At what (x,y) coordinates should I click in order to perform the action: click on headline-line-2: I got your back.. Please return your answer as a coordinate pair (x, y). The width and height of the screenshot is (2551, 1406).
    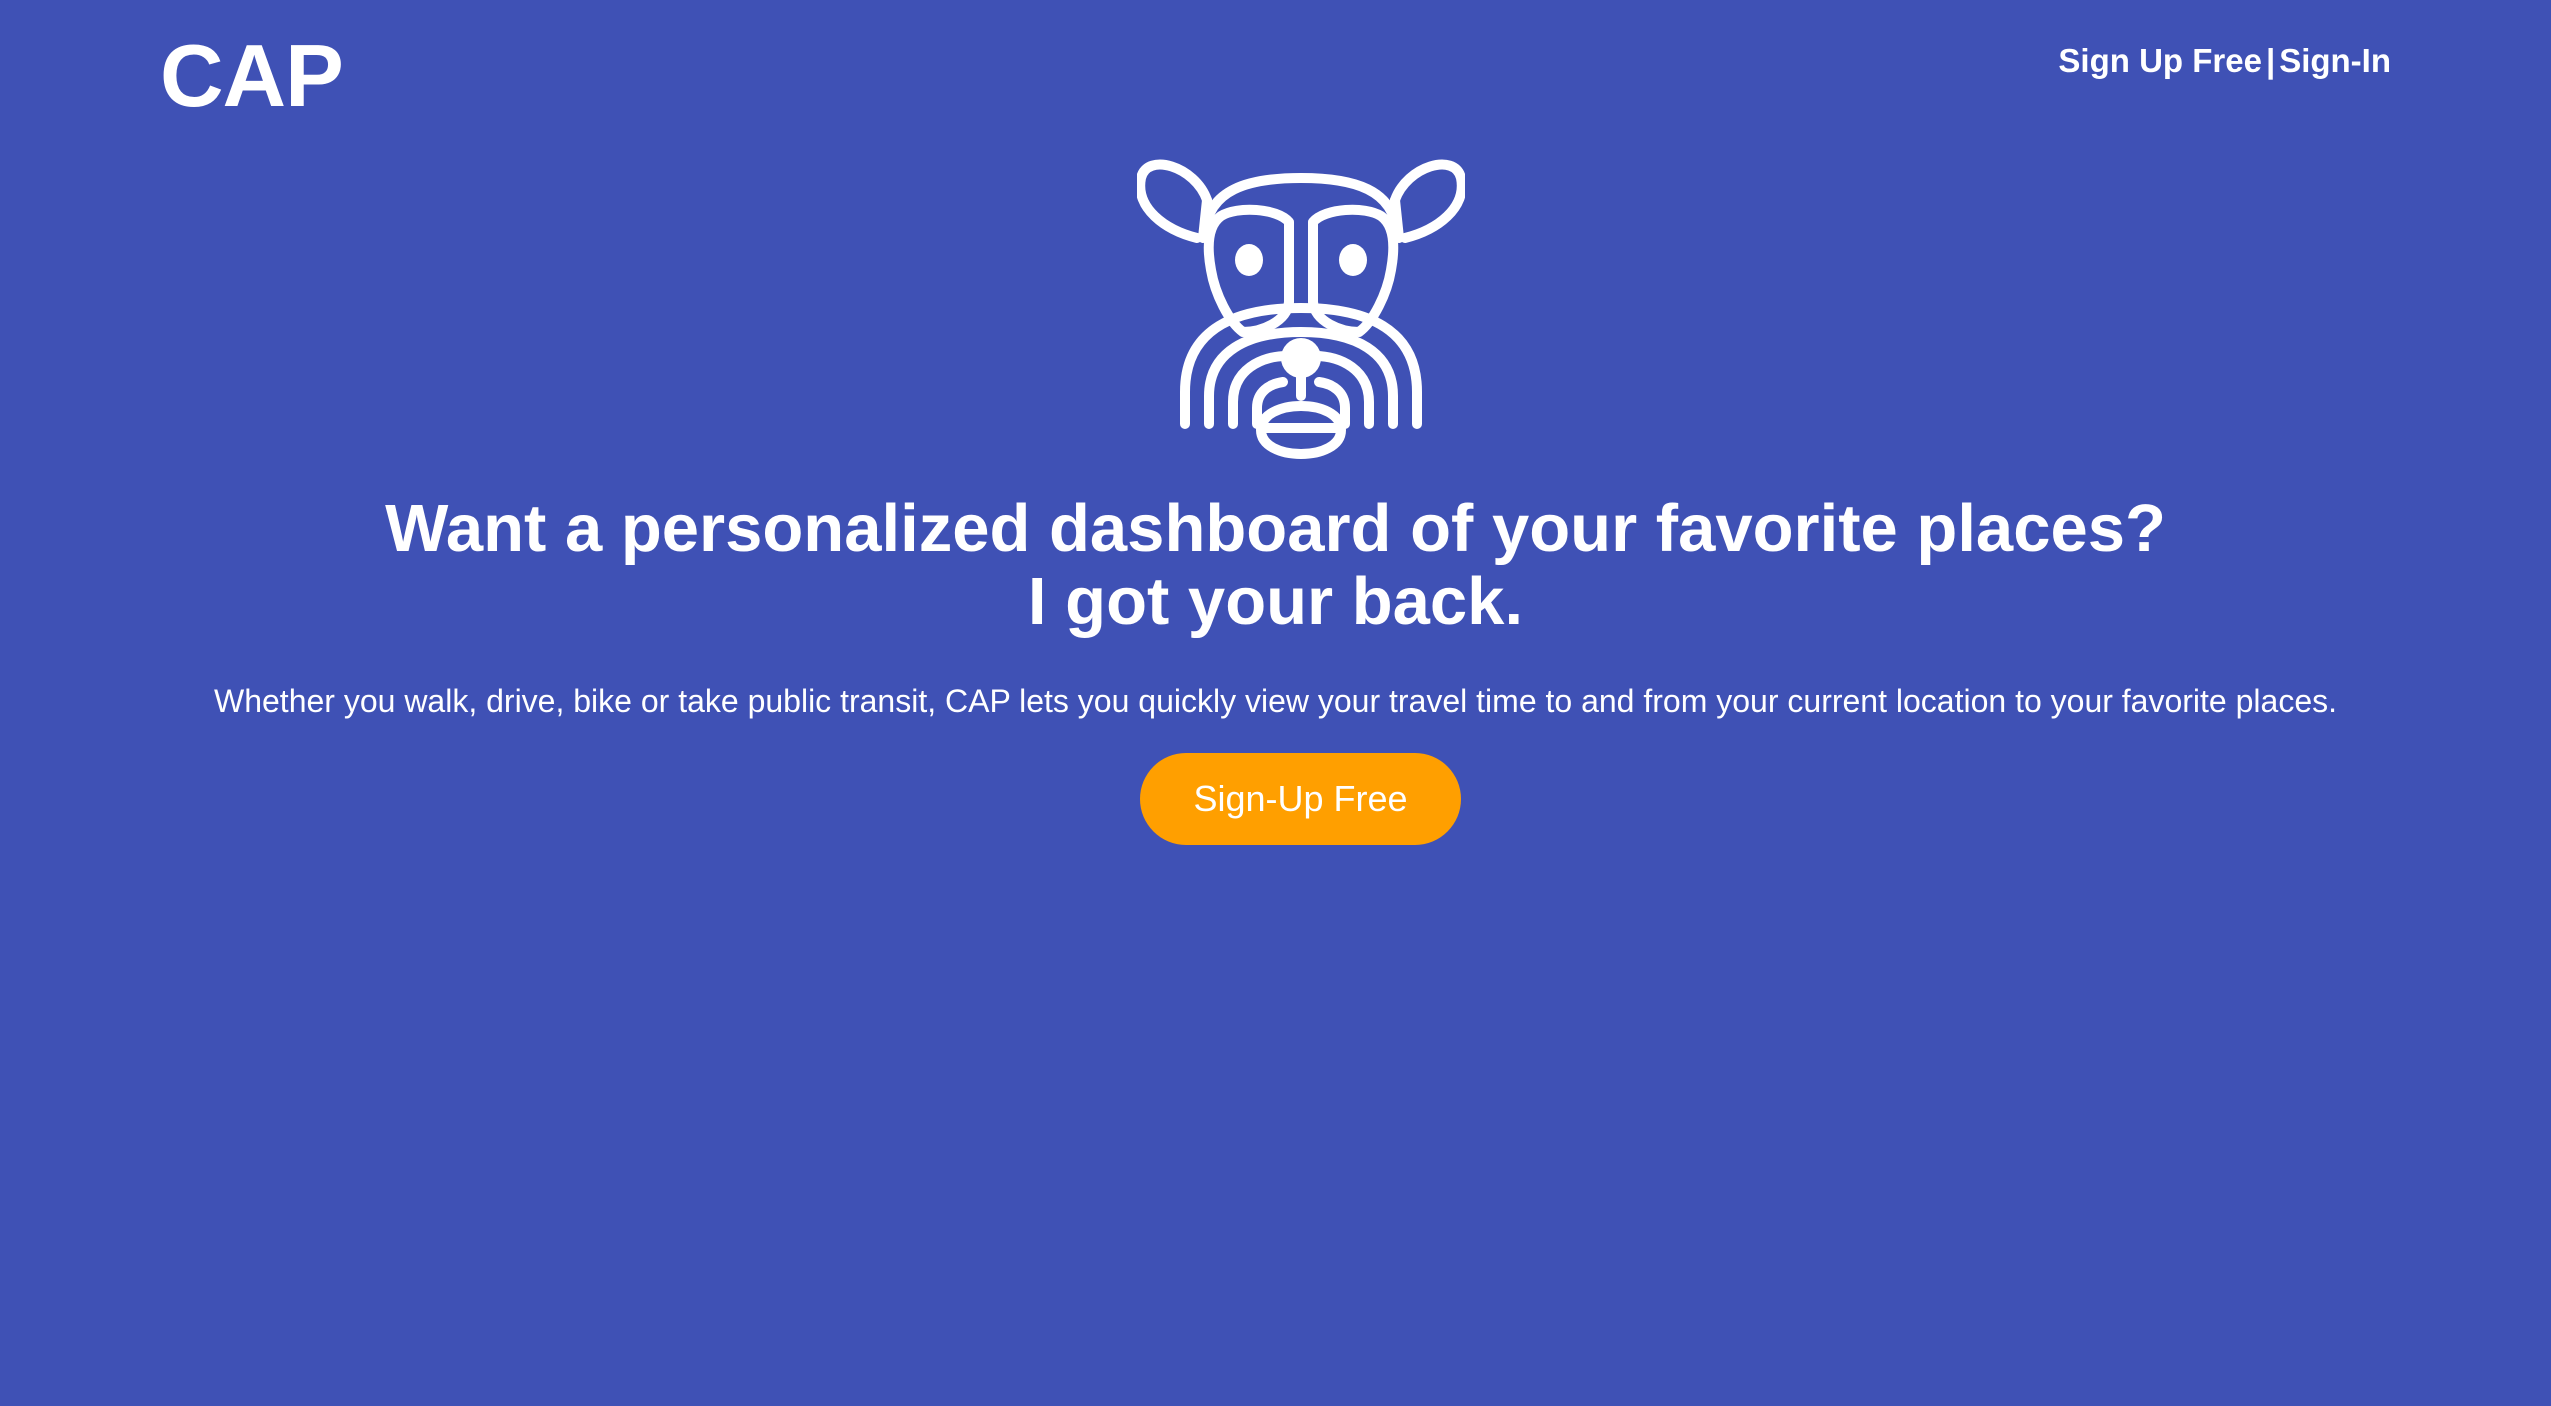
    Looking at the image, I should click on (1275, 601).